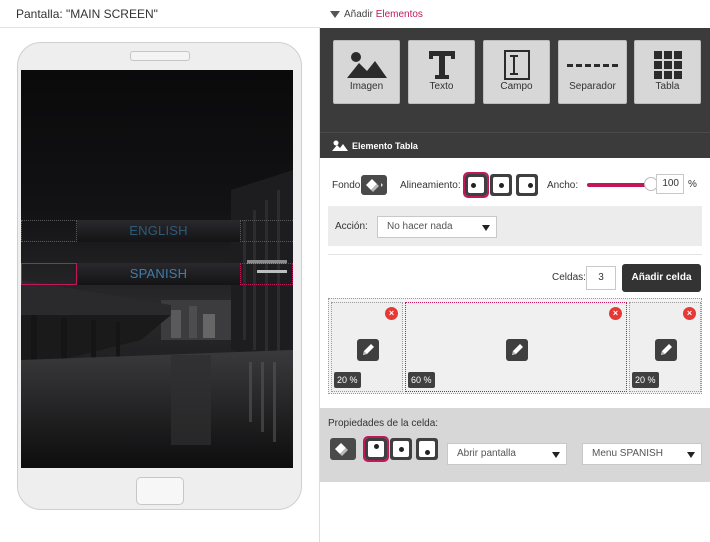 The image size is (710, 542). I want to click on add-elements-accent: Elementos, so click(399, 14).